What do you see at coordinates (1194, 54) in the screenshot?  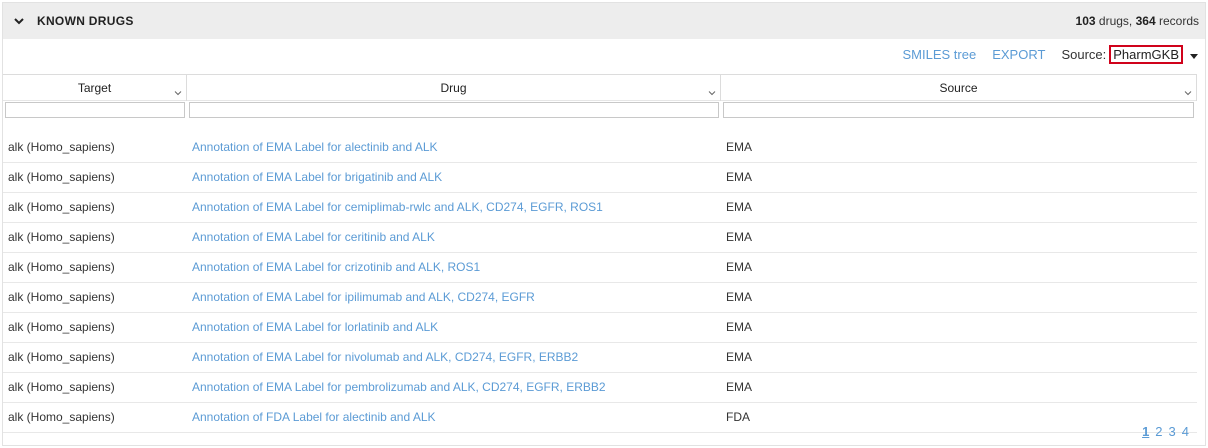 I see `caret-down-icon` at bounding box center [1194, 54].